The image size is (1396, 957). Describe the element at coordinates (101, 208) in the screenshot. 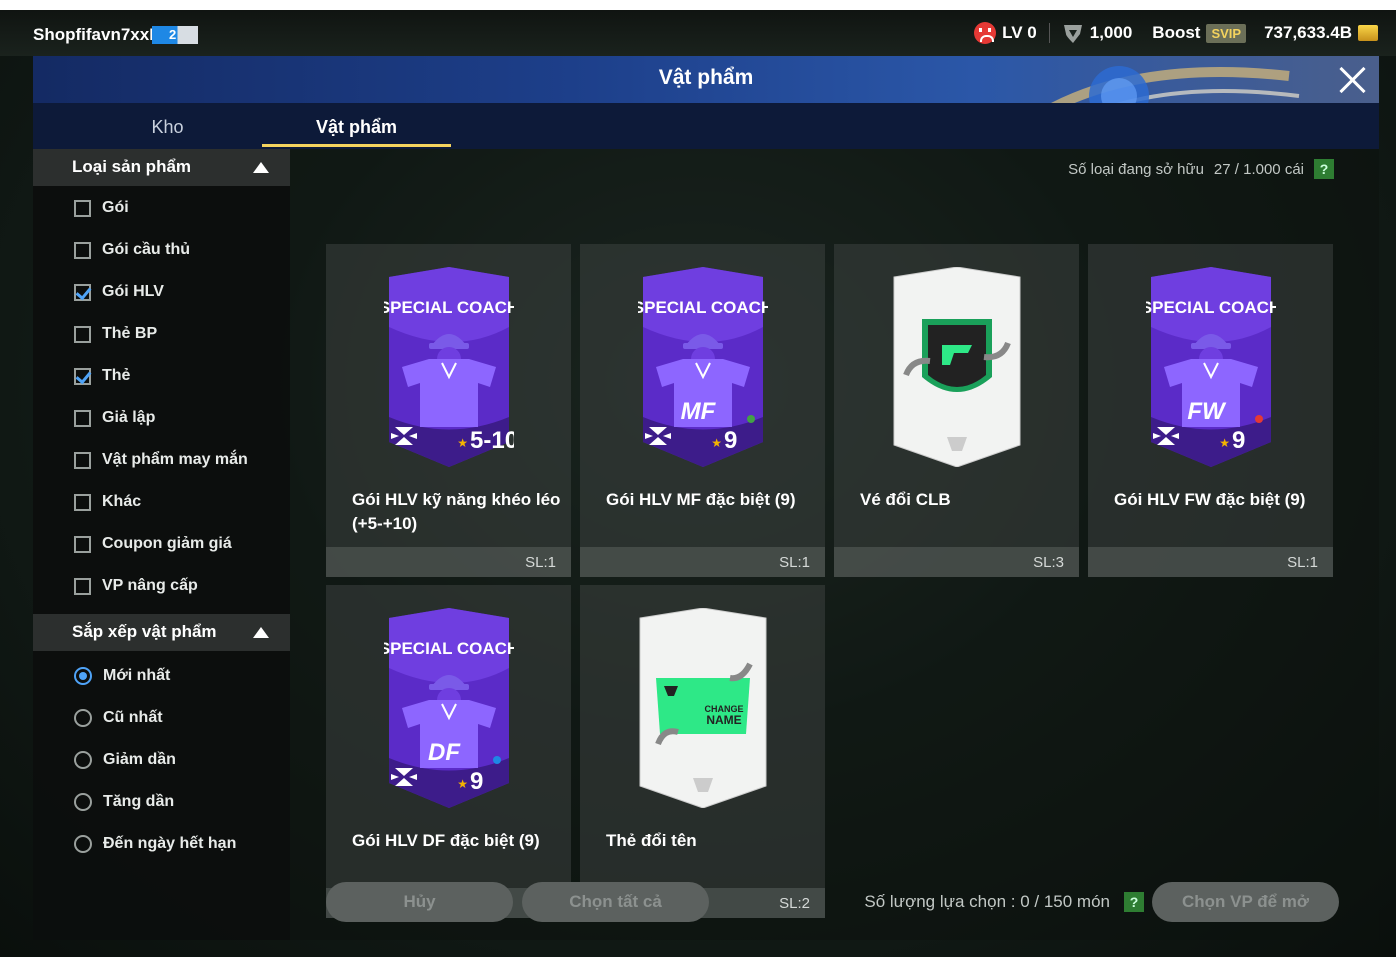

I see `filter-option: Gói` at that location.